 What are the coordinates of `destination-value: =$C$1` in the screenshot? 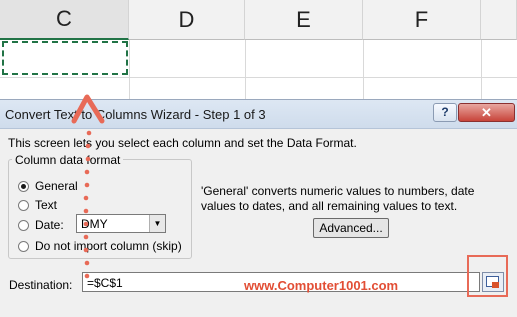 It's located at (105, 283).